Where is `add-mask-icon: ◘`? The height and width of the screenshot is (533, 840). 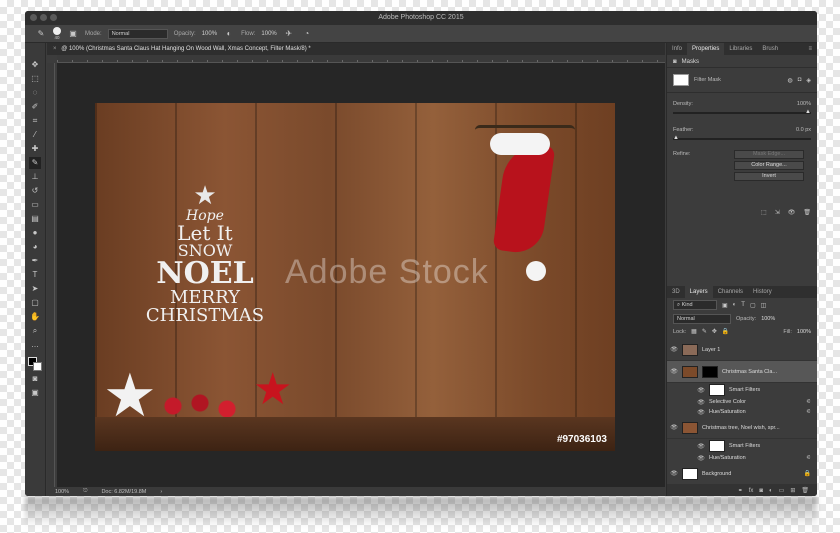
add-mask-icon: ◘ is located at coordinates (800, 80).